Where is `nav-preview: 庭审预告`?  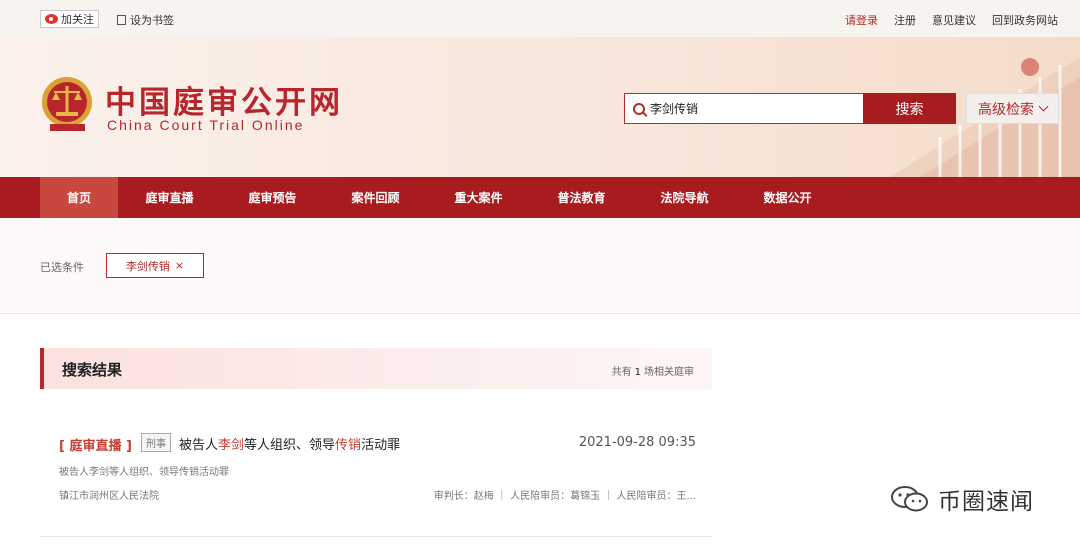 nav-preview: 庭审预告 is located at coordinates (272, 197).